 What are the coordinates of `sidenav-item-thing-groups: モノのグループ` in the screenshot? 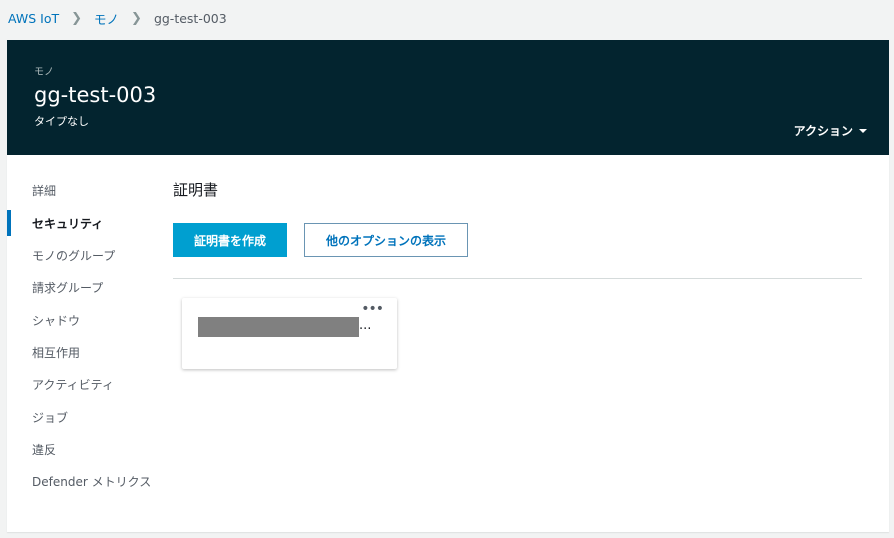 It's located at (84, 255).